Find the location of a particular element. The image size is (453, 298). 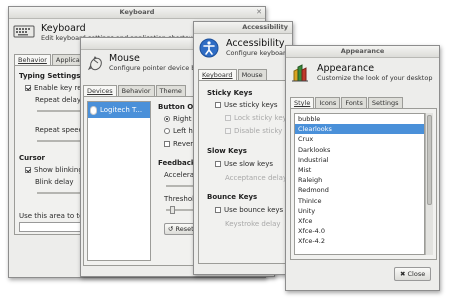

show-blinking-label: Show blinking is located at coordinates (58, 170).